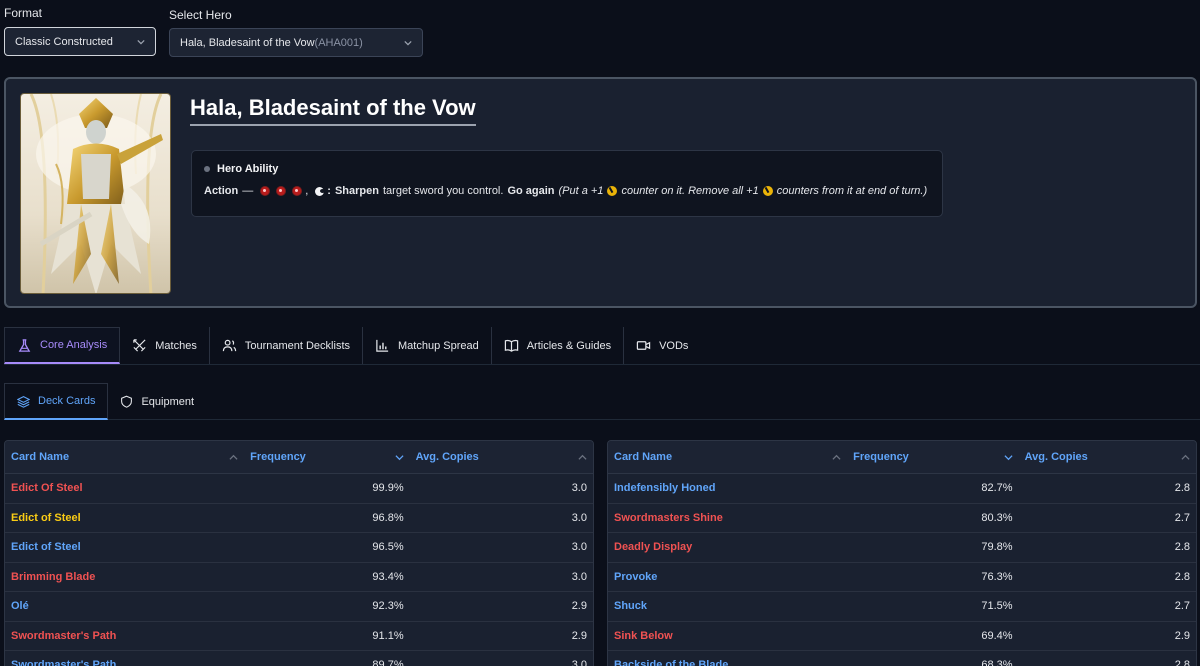 Image resolution: width=1200 pixels, height=666 pixels. What do you see at coordinates (997, 488) in the screenshot?
I see `frequency-cell: 82.7%` at bounding box center [997, 488].